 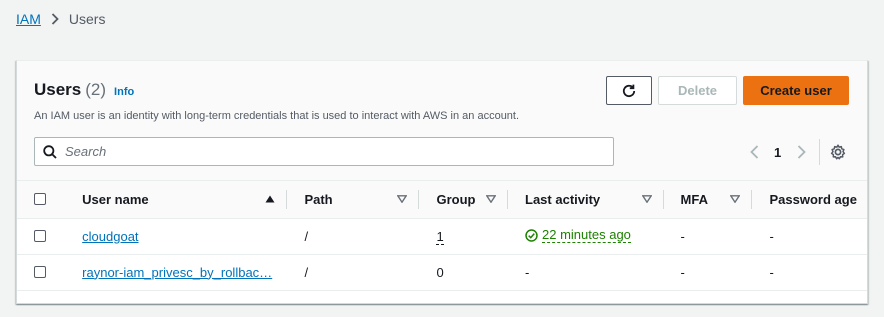 What do you see at coordinates (50, 151) in the screenshot?
I see `search-icon` at bounding box center [50, 151].